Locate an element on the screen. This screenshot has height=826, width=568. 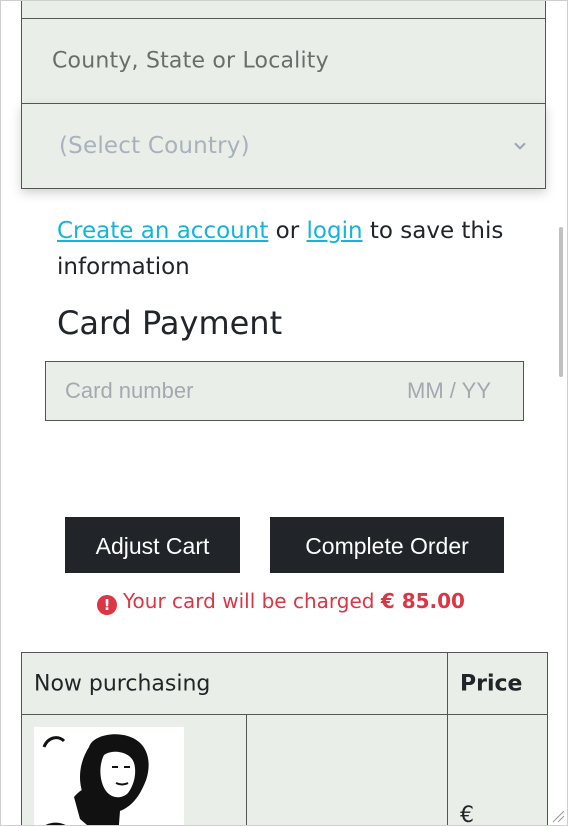
chevron-down-icon is located at coordinates (520, 146).